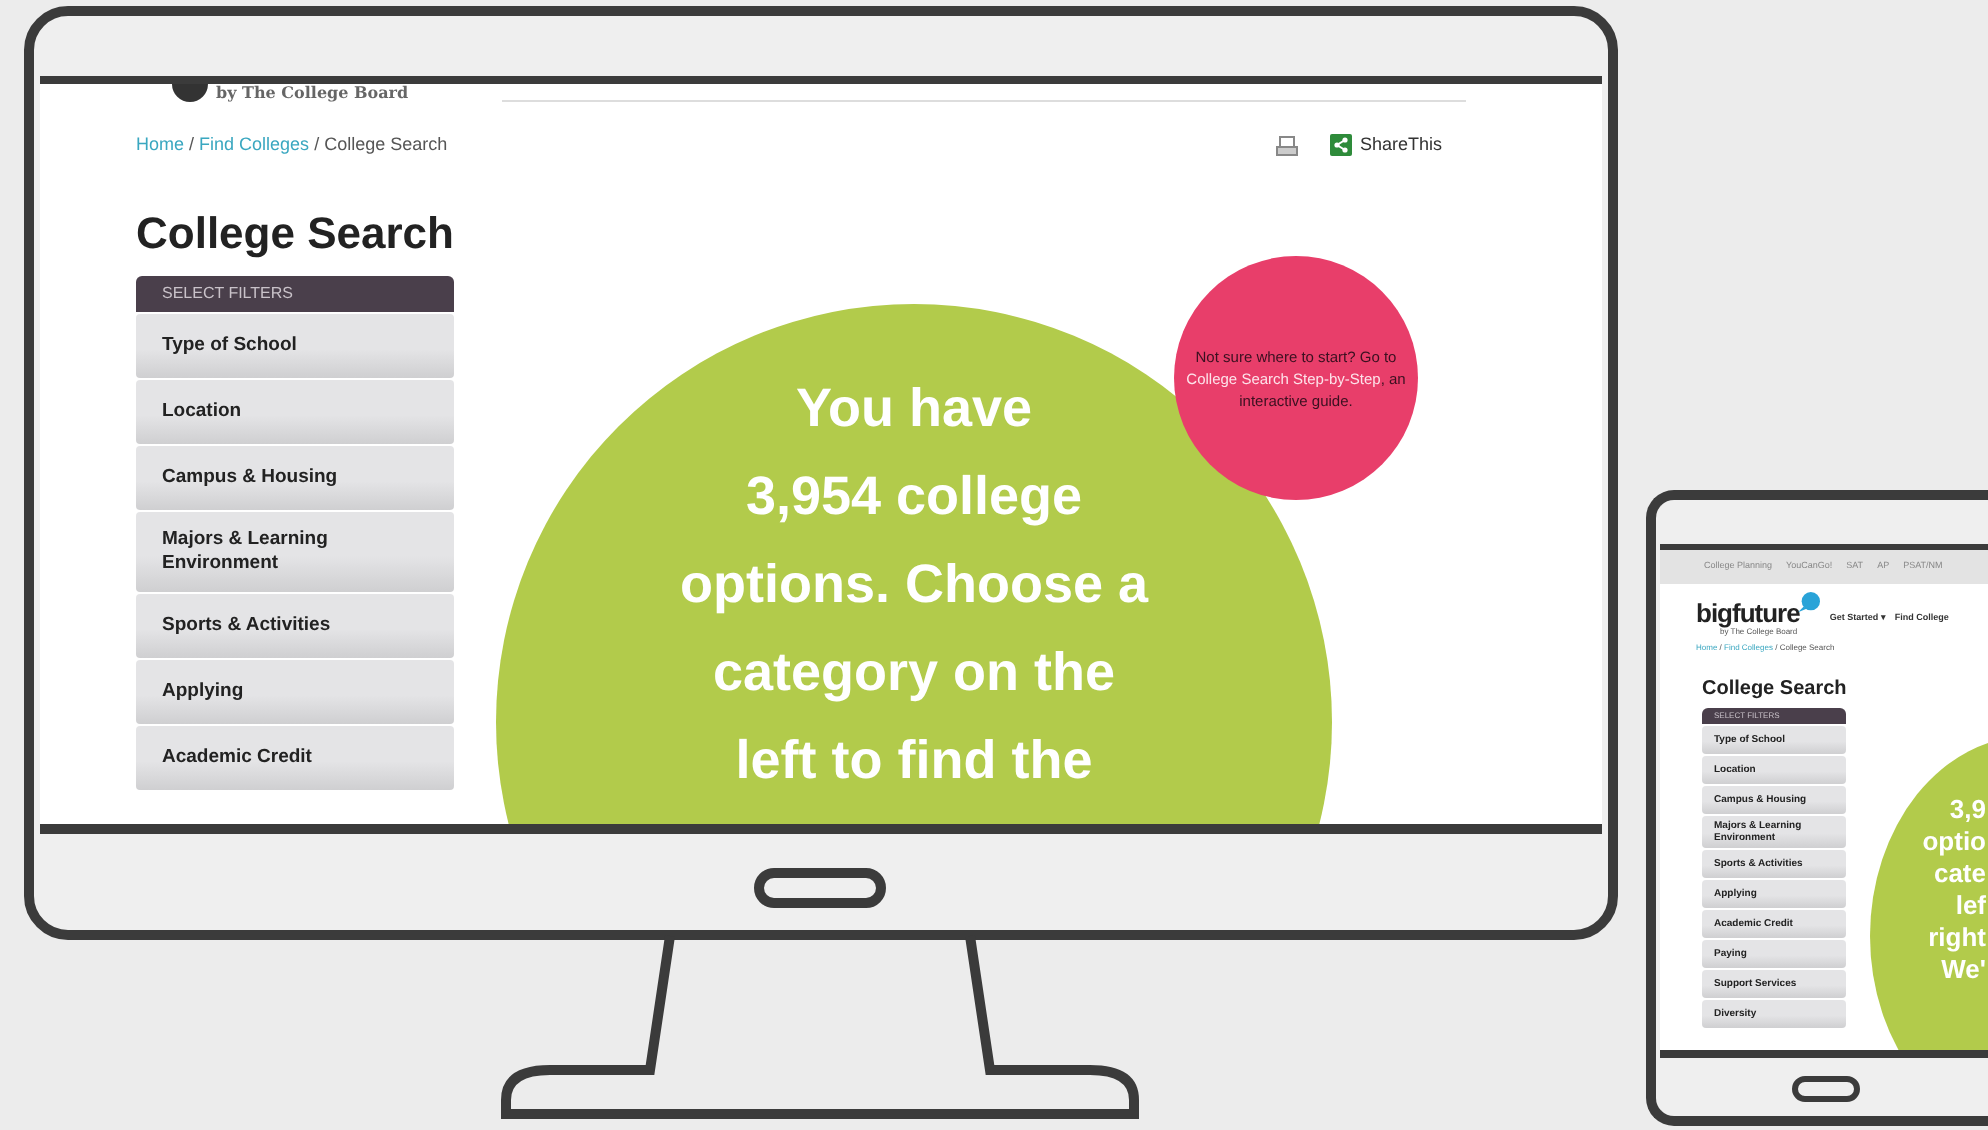  Describe the element at coordinates (295, 411) in the screenshot. I see `filter-item: Location` at that location.